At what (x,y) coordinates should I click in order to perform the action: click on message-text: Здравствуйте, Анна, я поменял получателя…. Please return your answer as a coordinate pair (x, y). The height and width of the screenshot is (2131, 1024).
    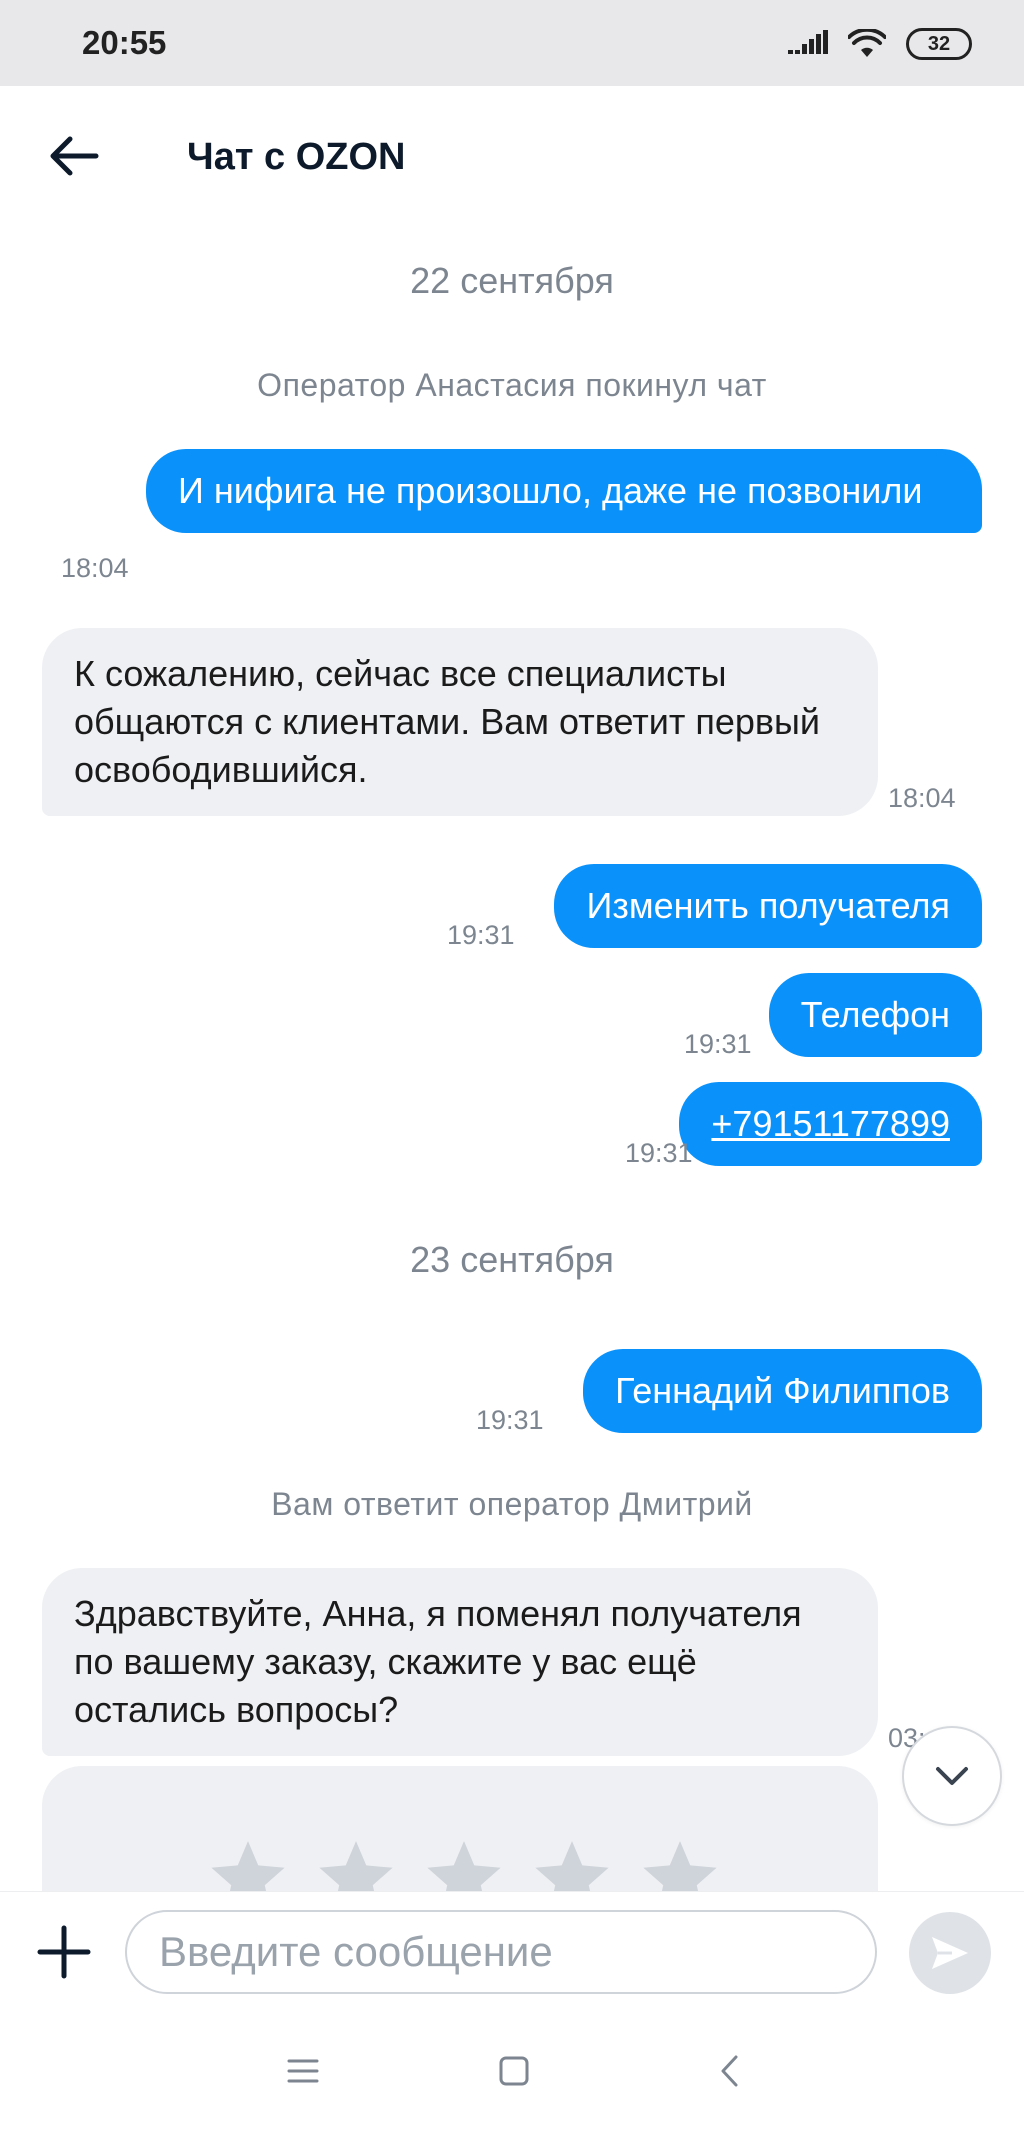
    Looking at the image, I should click on (438, 1661).